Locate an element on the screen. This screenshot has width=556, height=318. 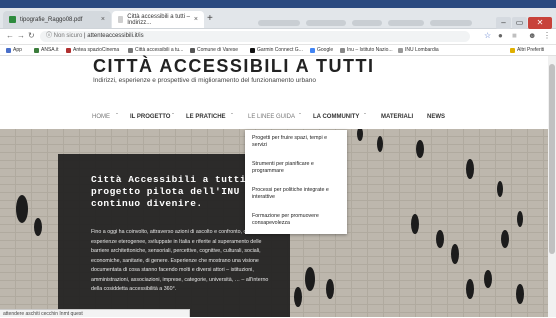
page-scrollbar is located at coordinates (552, 186).